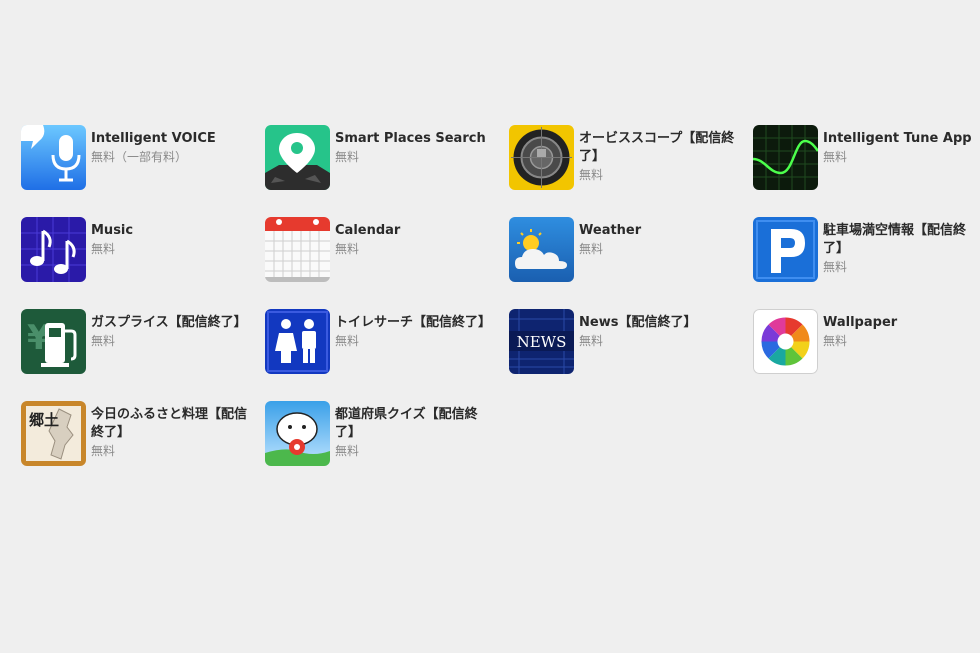 The height and width of the screenshot is (653, 980). What do you see at coordinates (785, 249) in the screenshot?
I see `parking-icon` at bounding box center [785, 249].